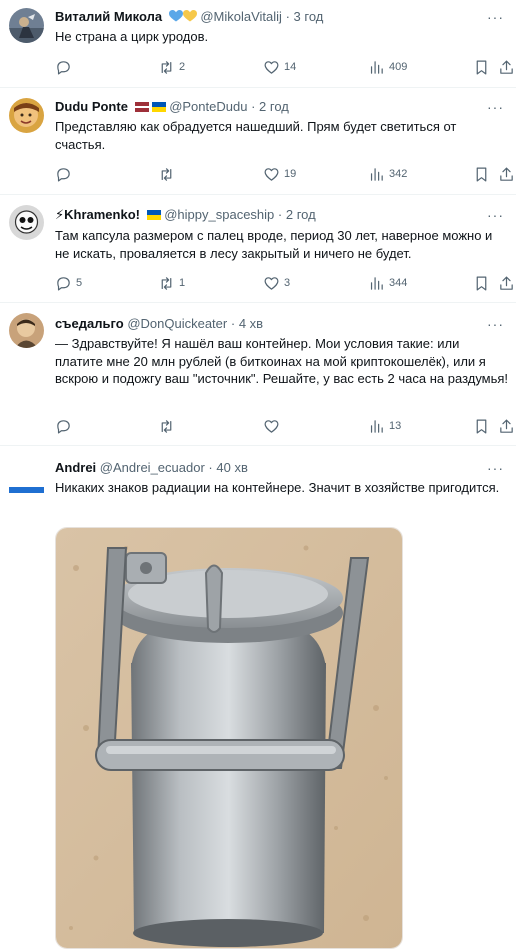 The image size is (516, 949). Describe the element at coordinates (208, 106) in the screenshot. I see `author-handle: @PonteDudu` at that location.